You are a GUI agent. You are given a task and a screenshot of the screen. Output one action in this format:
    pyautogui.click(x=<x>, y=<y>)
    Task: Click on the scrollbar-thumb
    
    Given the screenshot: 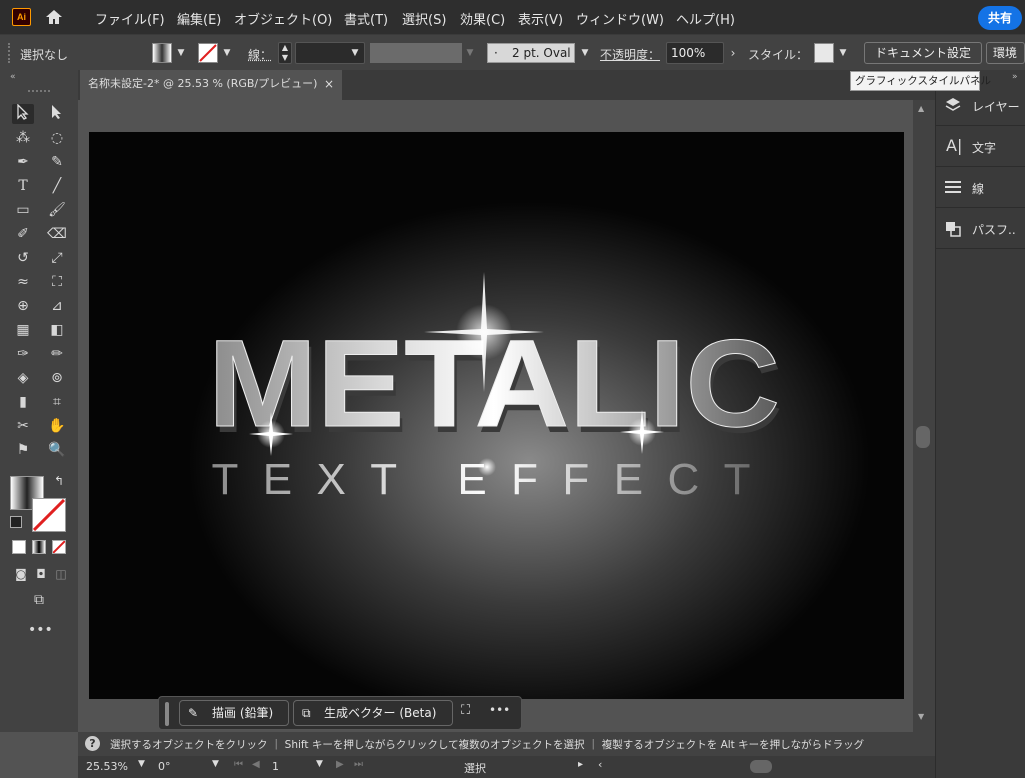 What is the action you would take?
    pyautogui.click(x=923, y=437)
    